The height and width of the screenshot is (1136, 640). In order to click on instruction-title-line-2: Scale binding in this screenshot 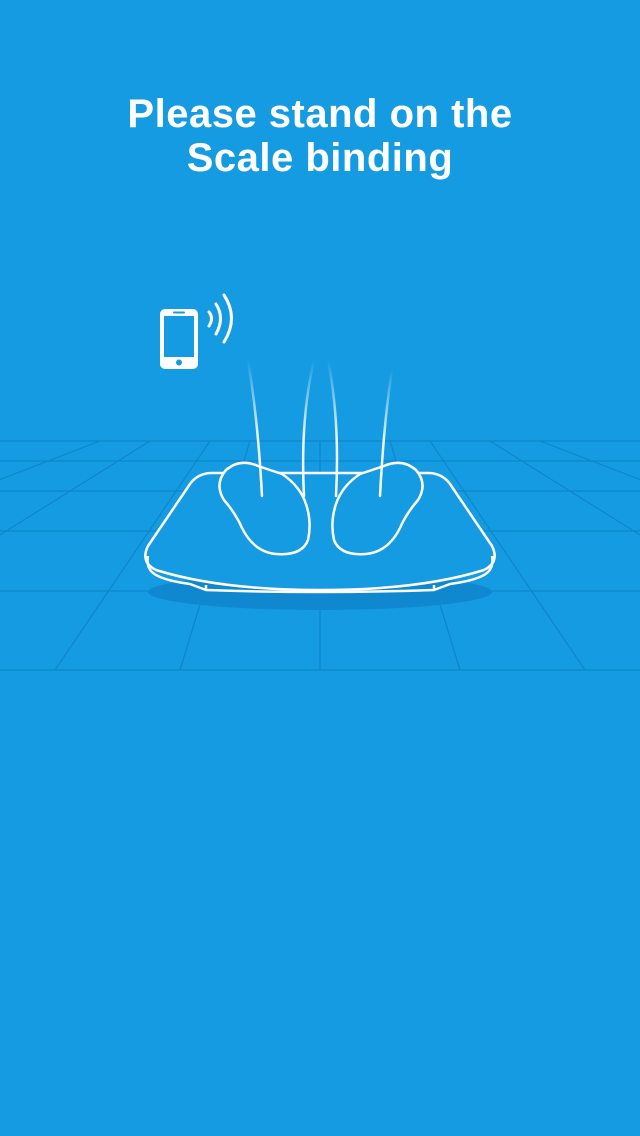, I will do `click(320, 158)`.